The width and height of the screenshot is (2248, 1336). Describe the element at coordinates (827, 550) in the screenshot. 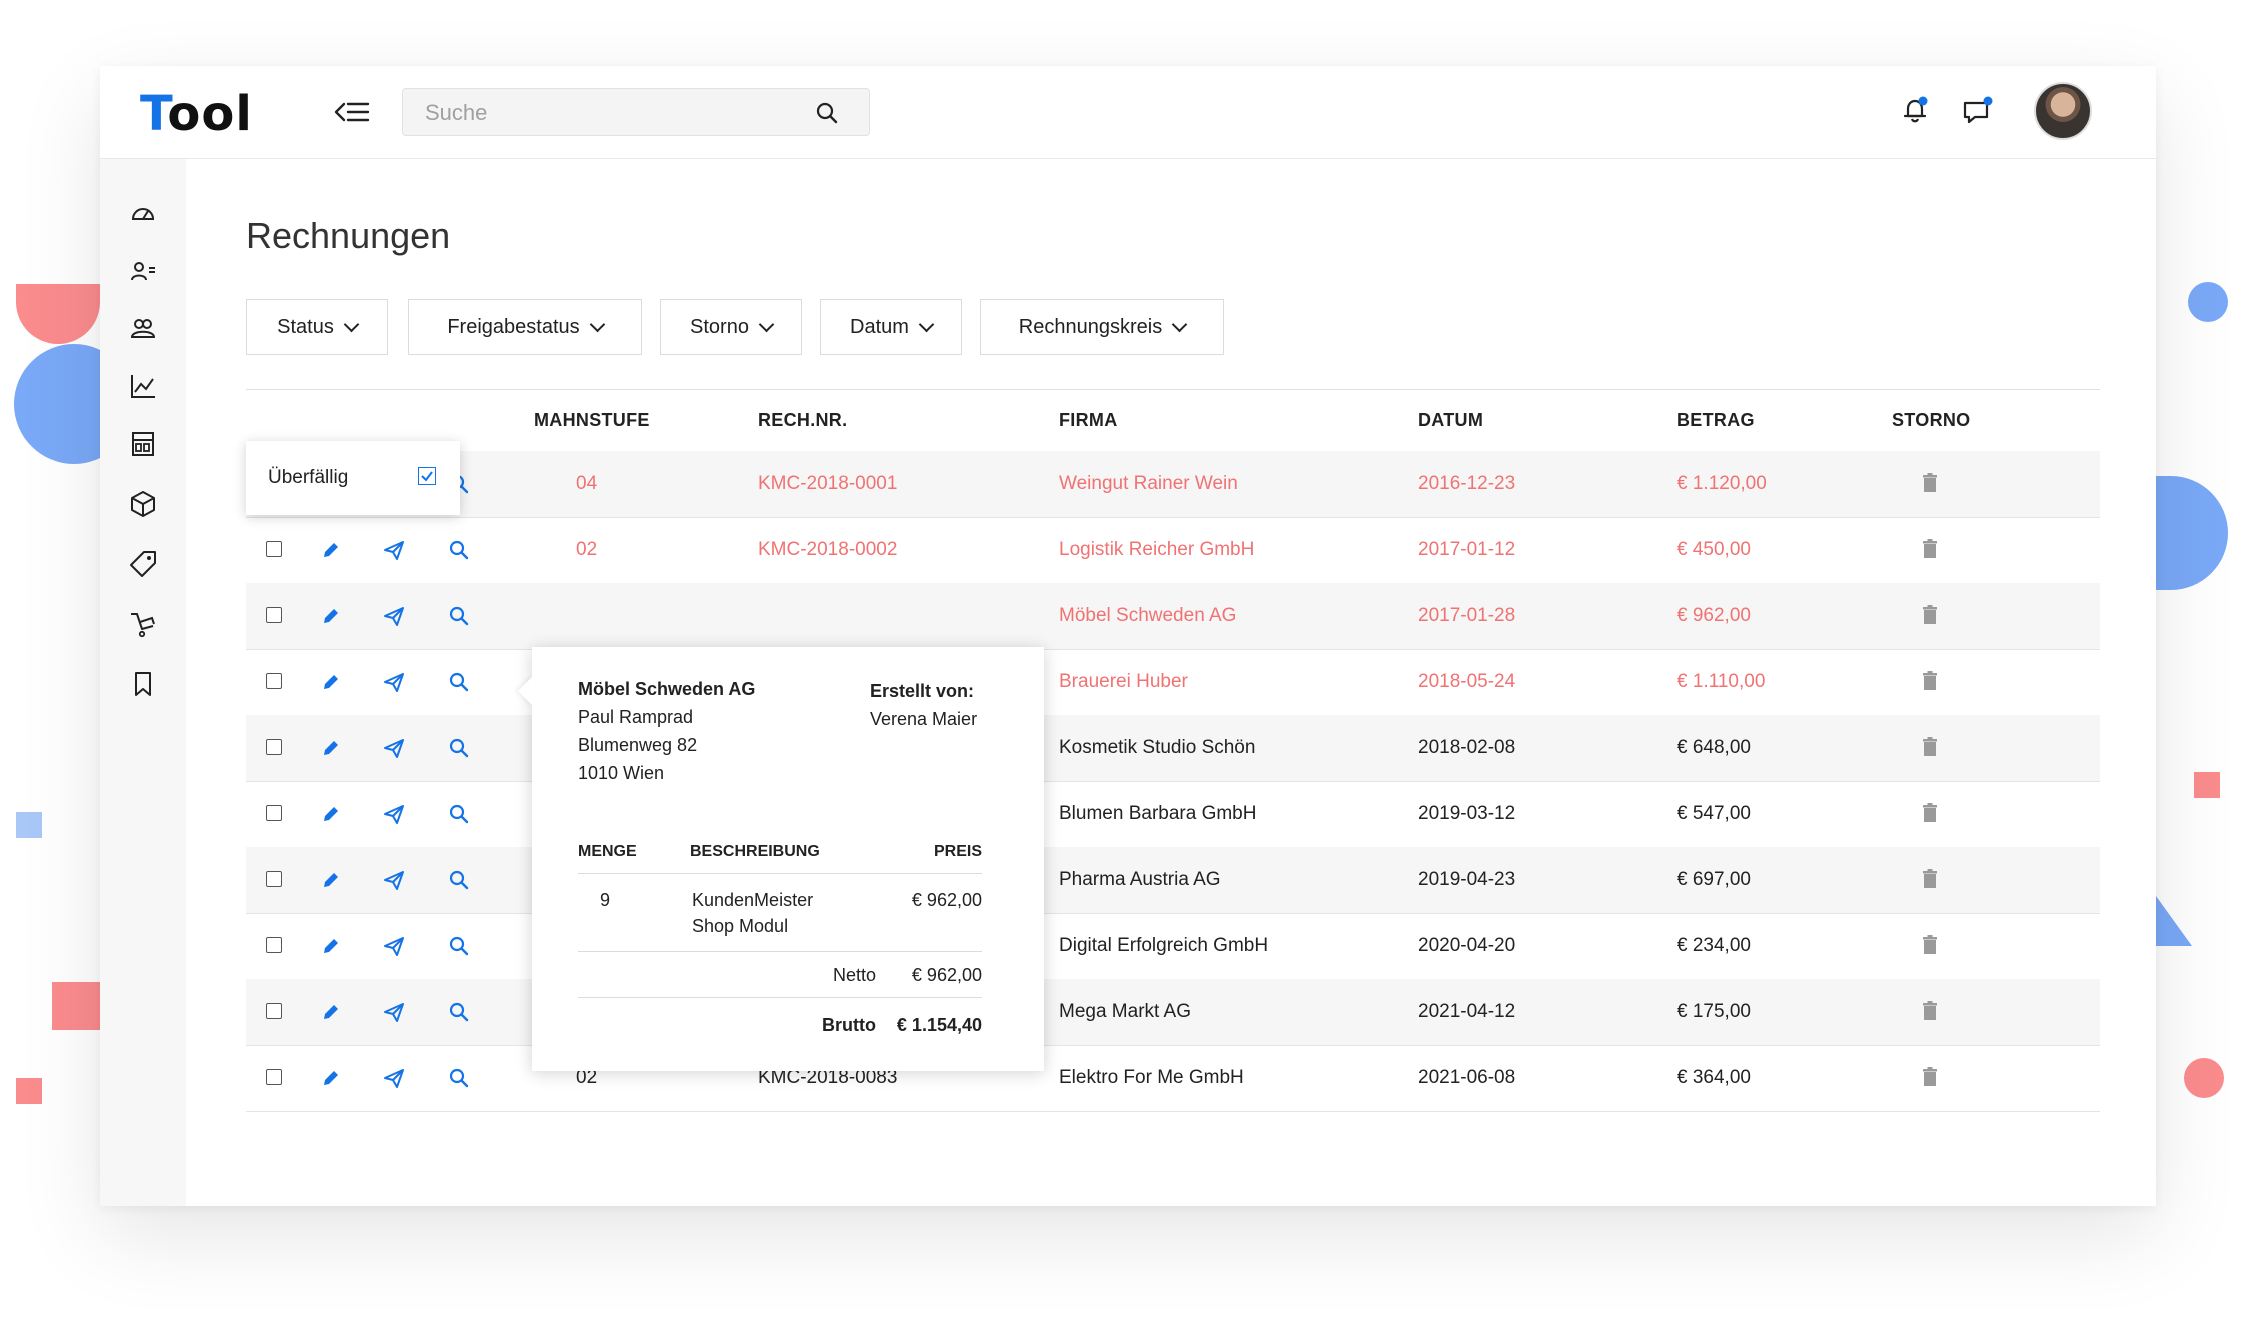

I see `cell-rech-nr: KMC-2018-0002` at that location.